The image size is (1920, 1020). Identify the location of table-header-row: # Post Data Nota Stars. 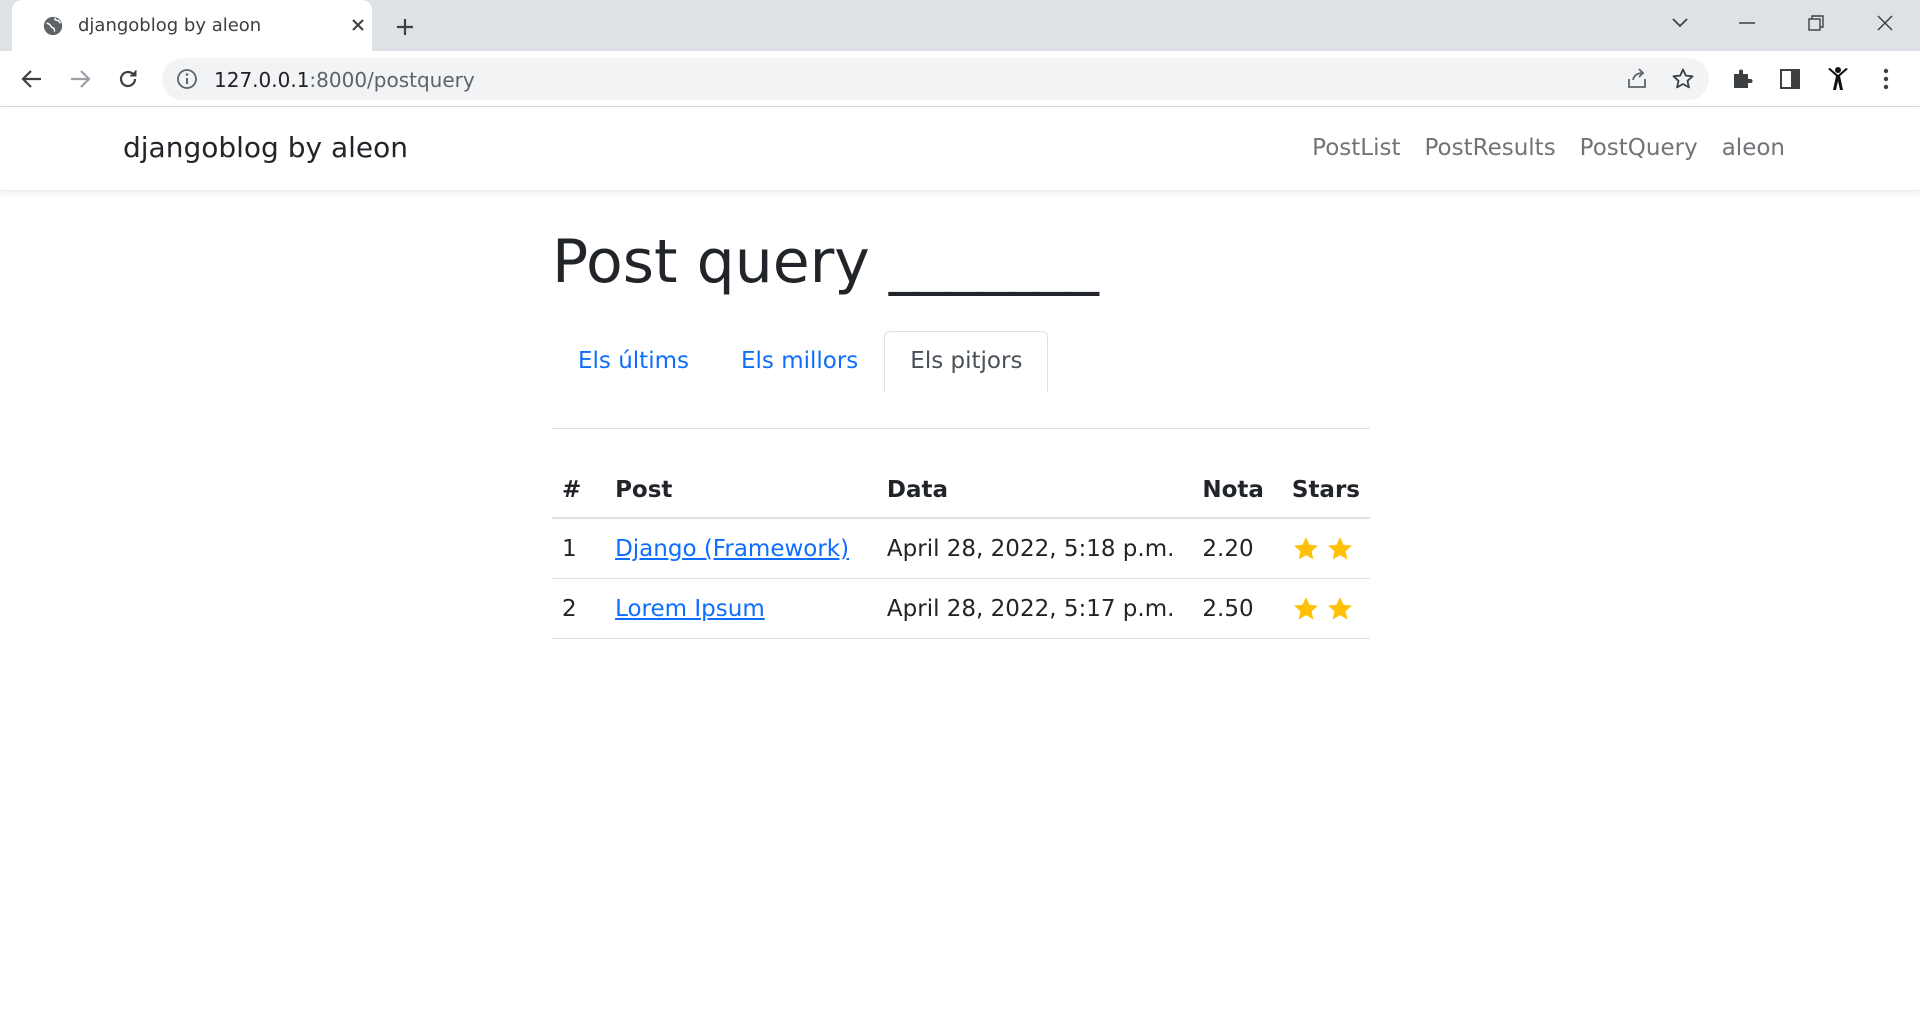
(961, 494).